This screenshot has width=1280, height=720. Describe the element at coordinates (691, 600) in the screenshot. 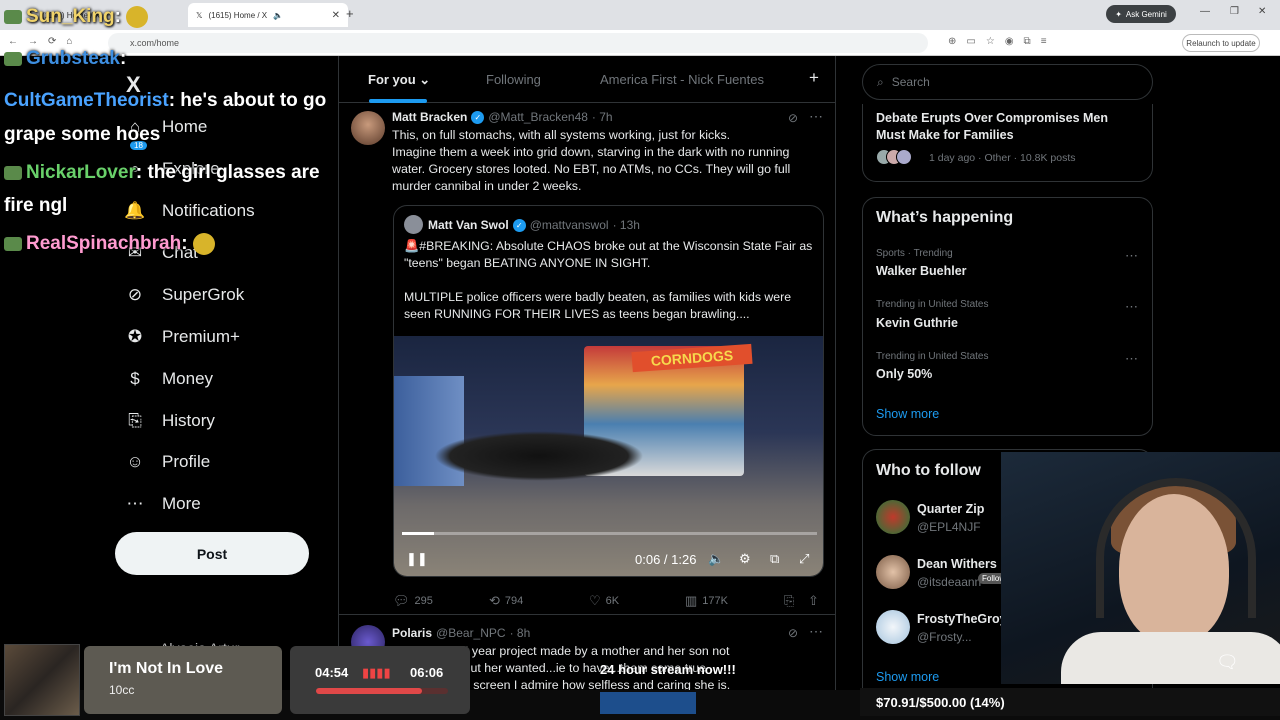

I see `chart-icon: ▥` at that location.